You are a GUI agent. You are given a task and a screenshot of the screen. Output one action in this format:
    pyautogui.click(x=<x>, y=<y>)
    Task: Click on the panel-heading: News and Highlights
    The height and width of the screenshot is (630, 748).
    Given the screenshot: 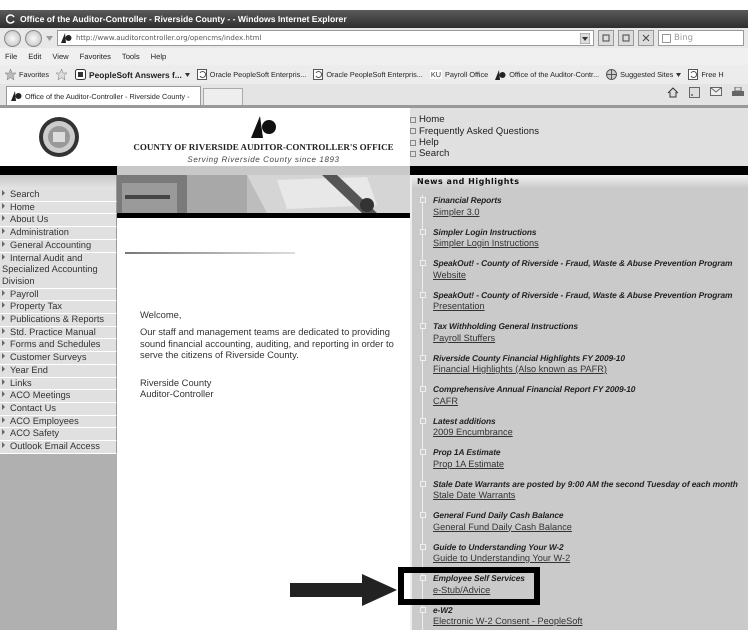 What is the action you would take?
    pyautogui.click(x=580, y=182)
    